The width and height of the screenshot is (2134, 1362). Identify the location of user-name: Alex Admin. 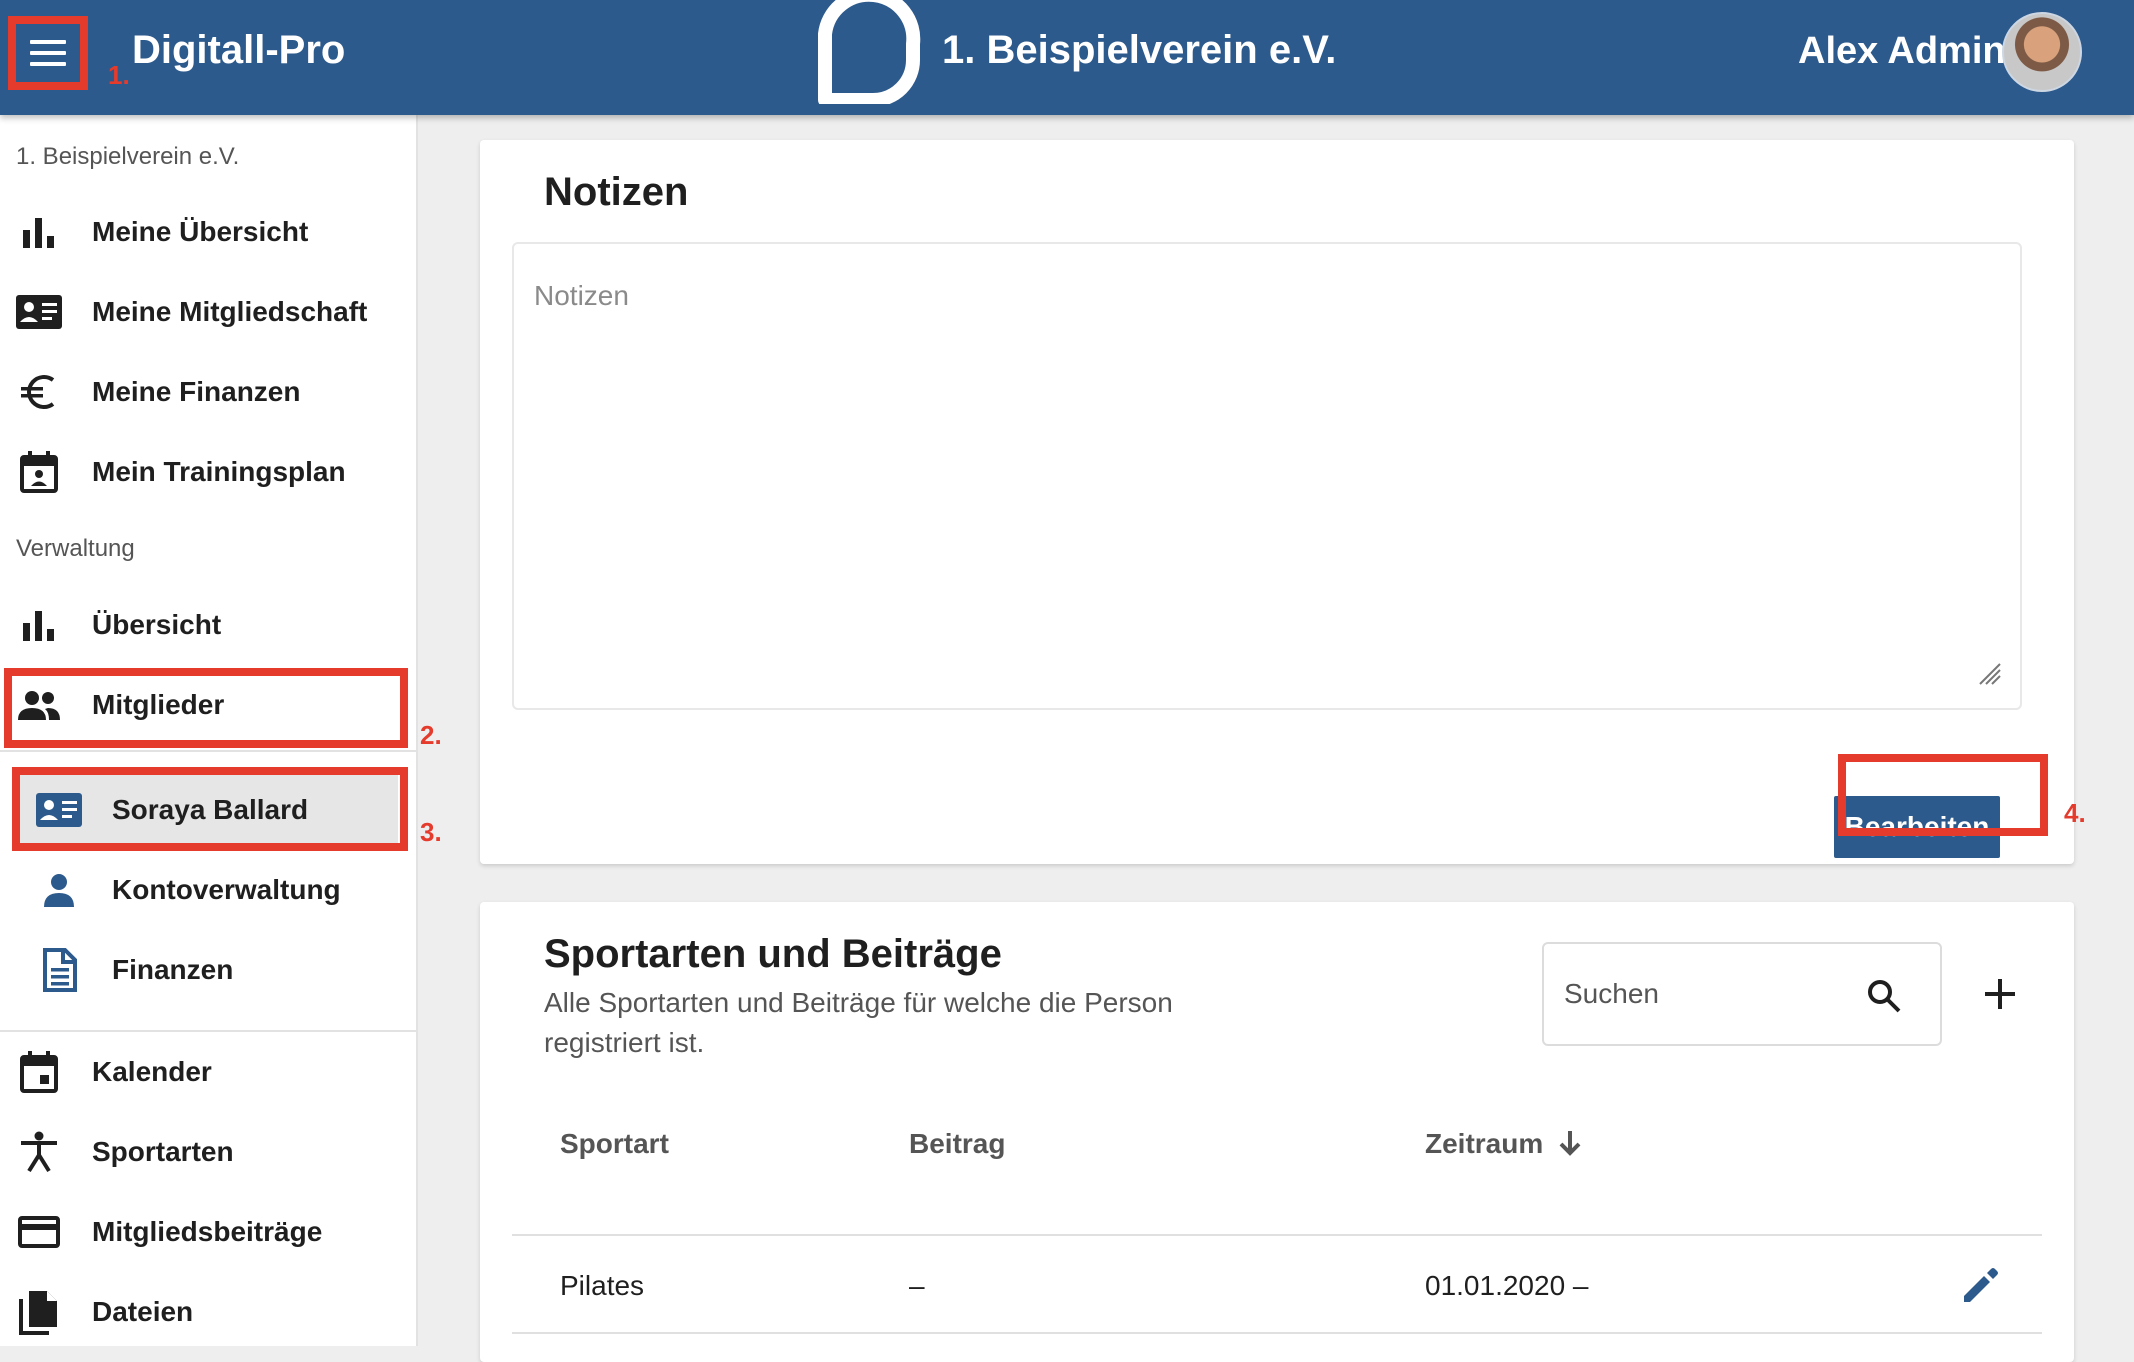
(1902, 51).